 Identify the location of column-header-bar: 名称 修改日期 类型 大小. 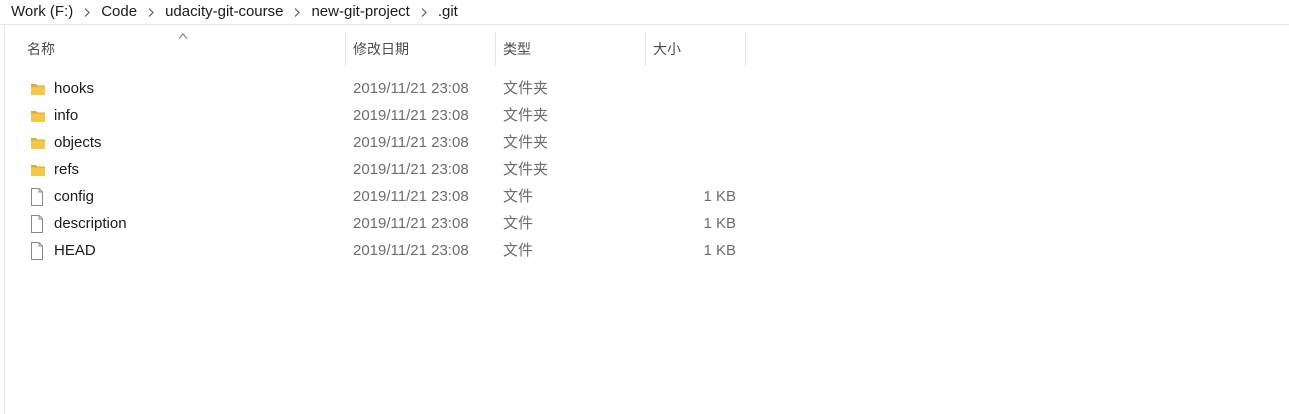
(644, 49).